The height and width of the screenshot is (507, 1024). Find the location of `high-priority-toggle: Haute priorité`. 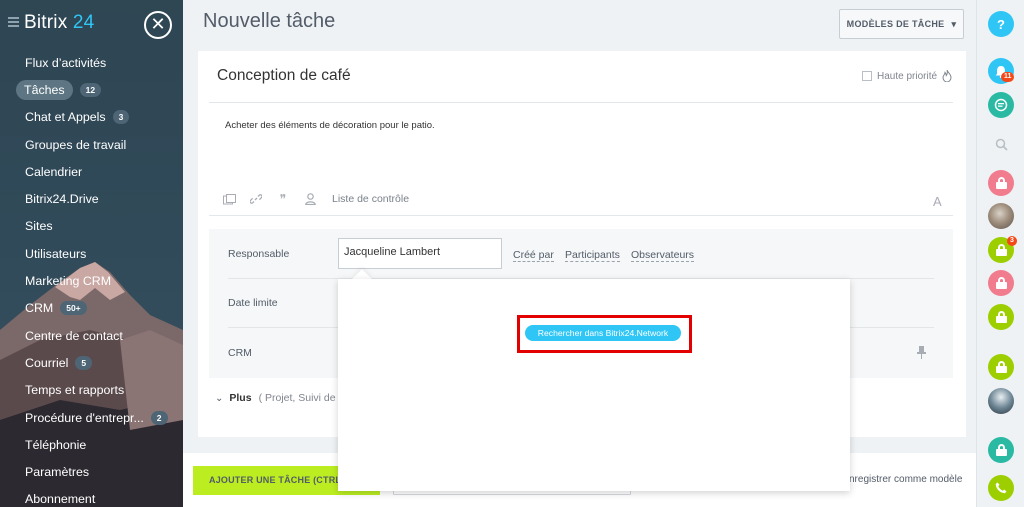

high-priority-toggle: Haute priorité is located at coordinates (907, 76).